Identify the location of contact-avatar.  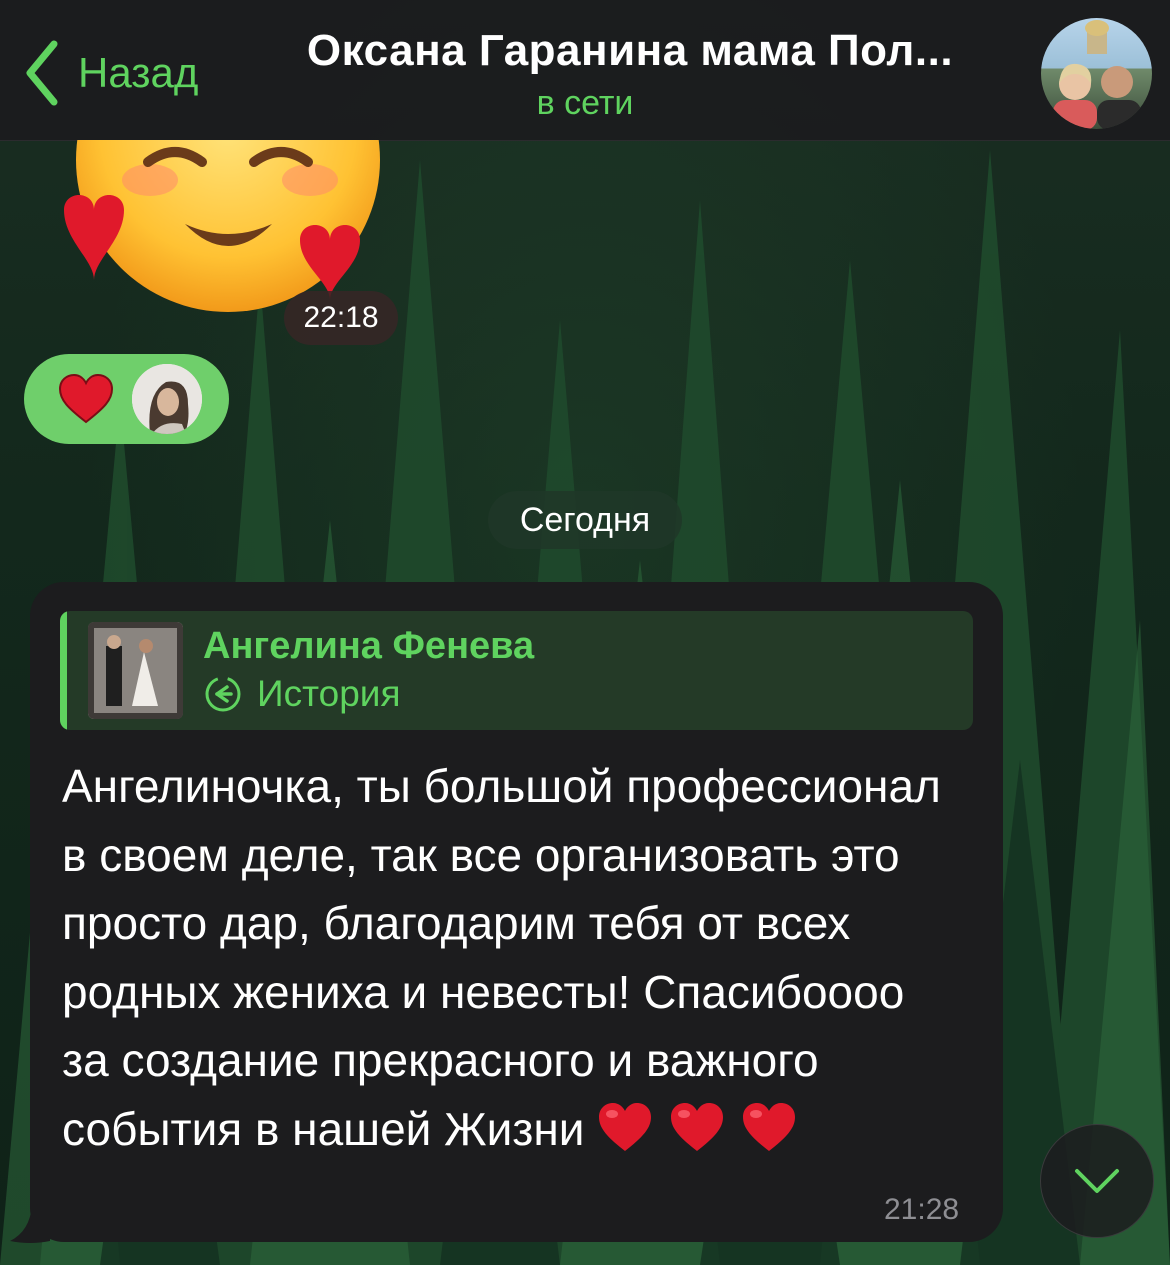
(1096, 73).